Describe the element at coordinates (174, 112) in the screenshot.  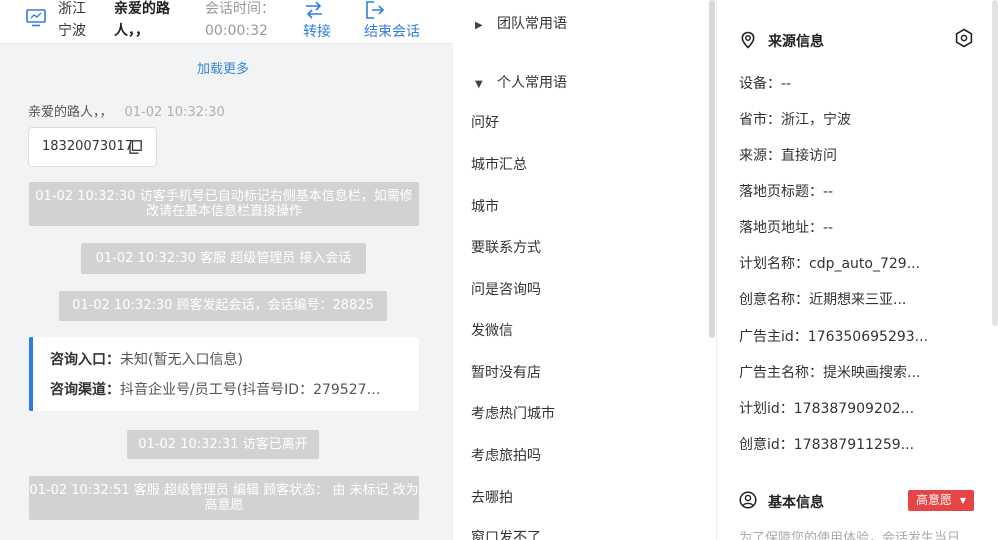
I see `message-timestamp: 01-02 10:32:30` at that location.